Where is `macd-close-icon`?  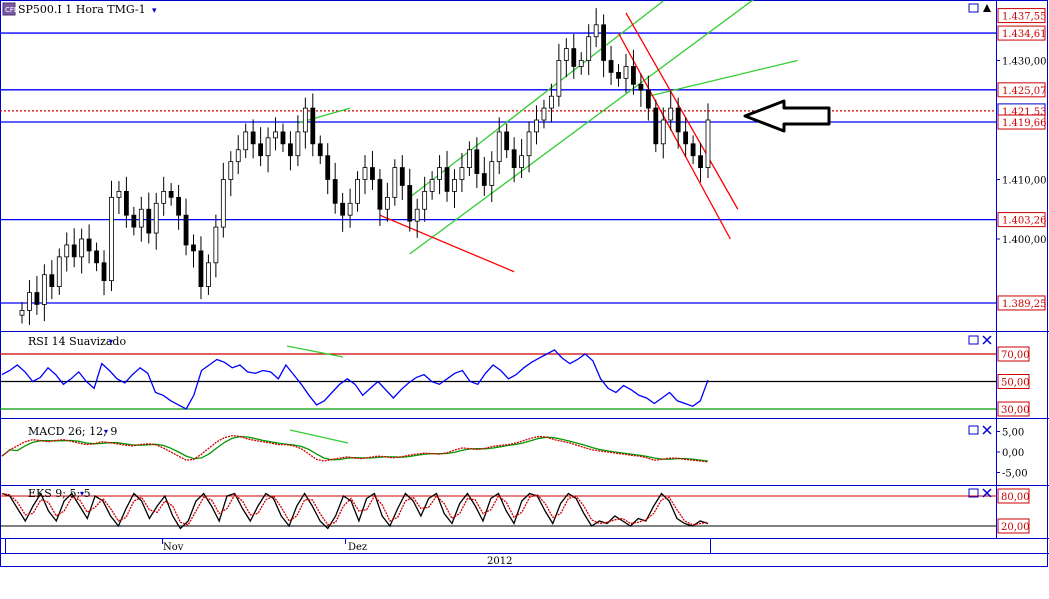 macd-close-icon is located at coordinates (987, 430).